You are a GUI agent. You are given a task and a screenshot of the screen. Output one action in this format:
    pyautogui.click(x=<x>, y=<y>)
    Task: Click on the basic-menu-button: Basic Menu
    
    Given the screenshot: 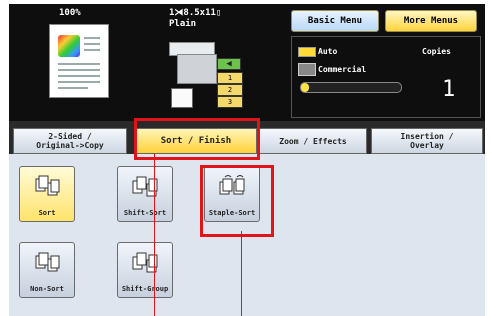 What is the action you would take?
    pyautogui.click(x=335, y=21)
    